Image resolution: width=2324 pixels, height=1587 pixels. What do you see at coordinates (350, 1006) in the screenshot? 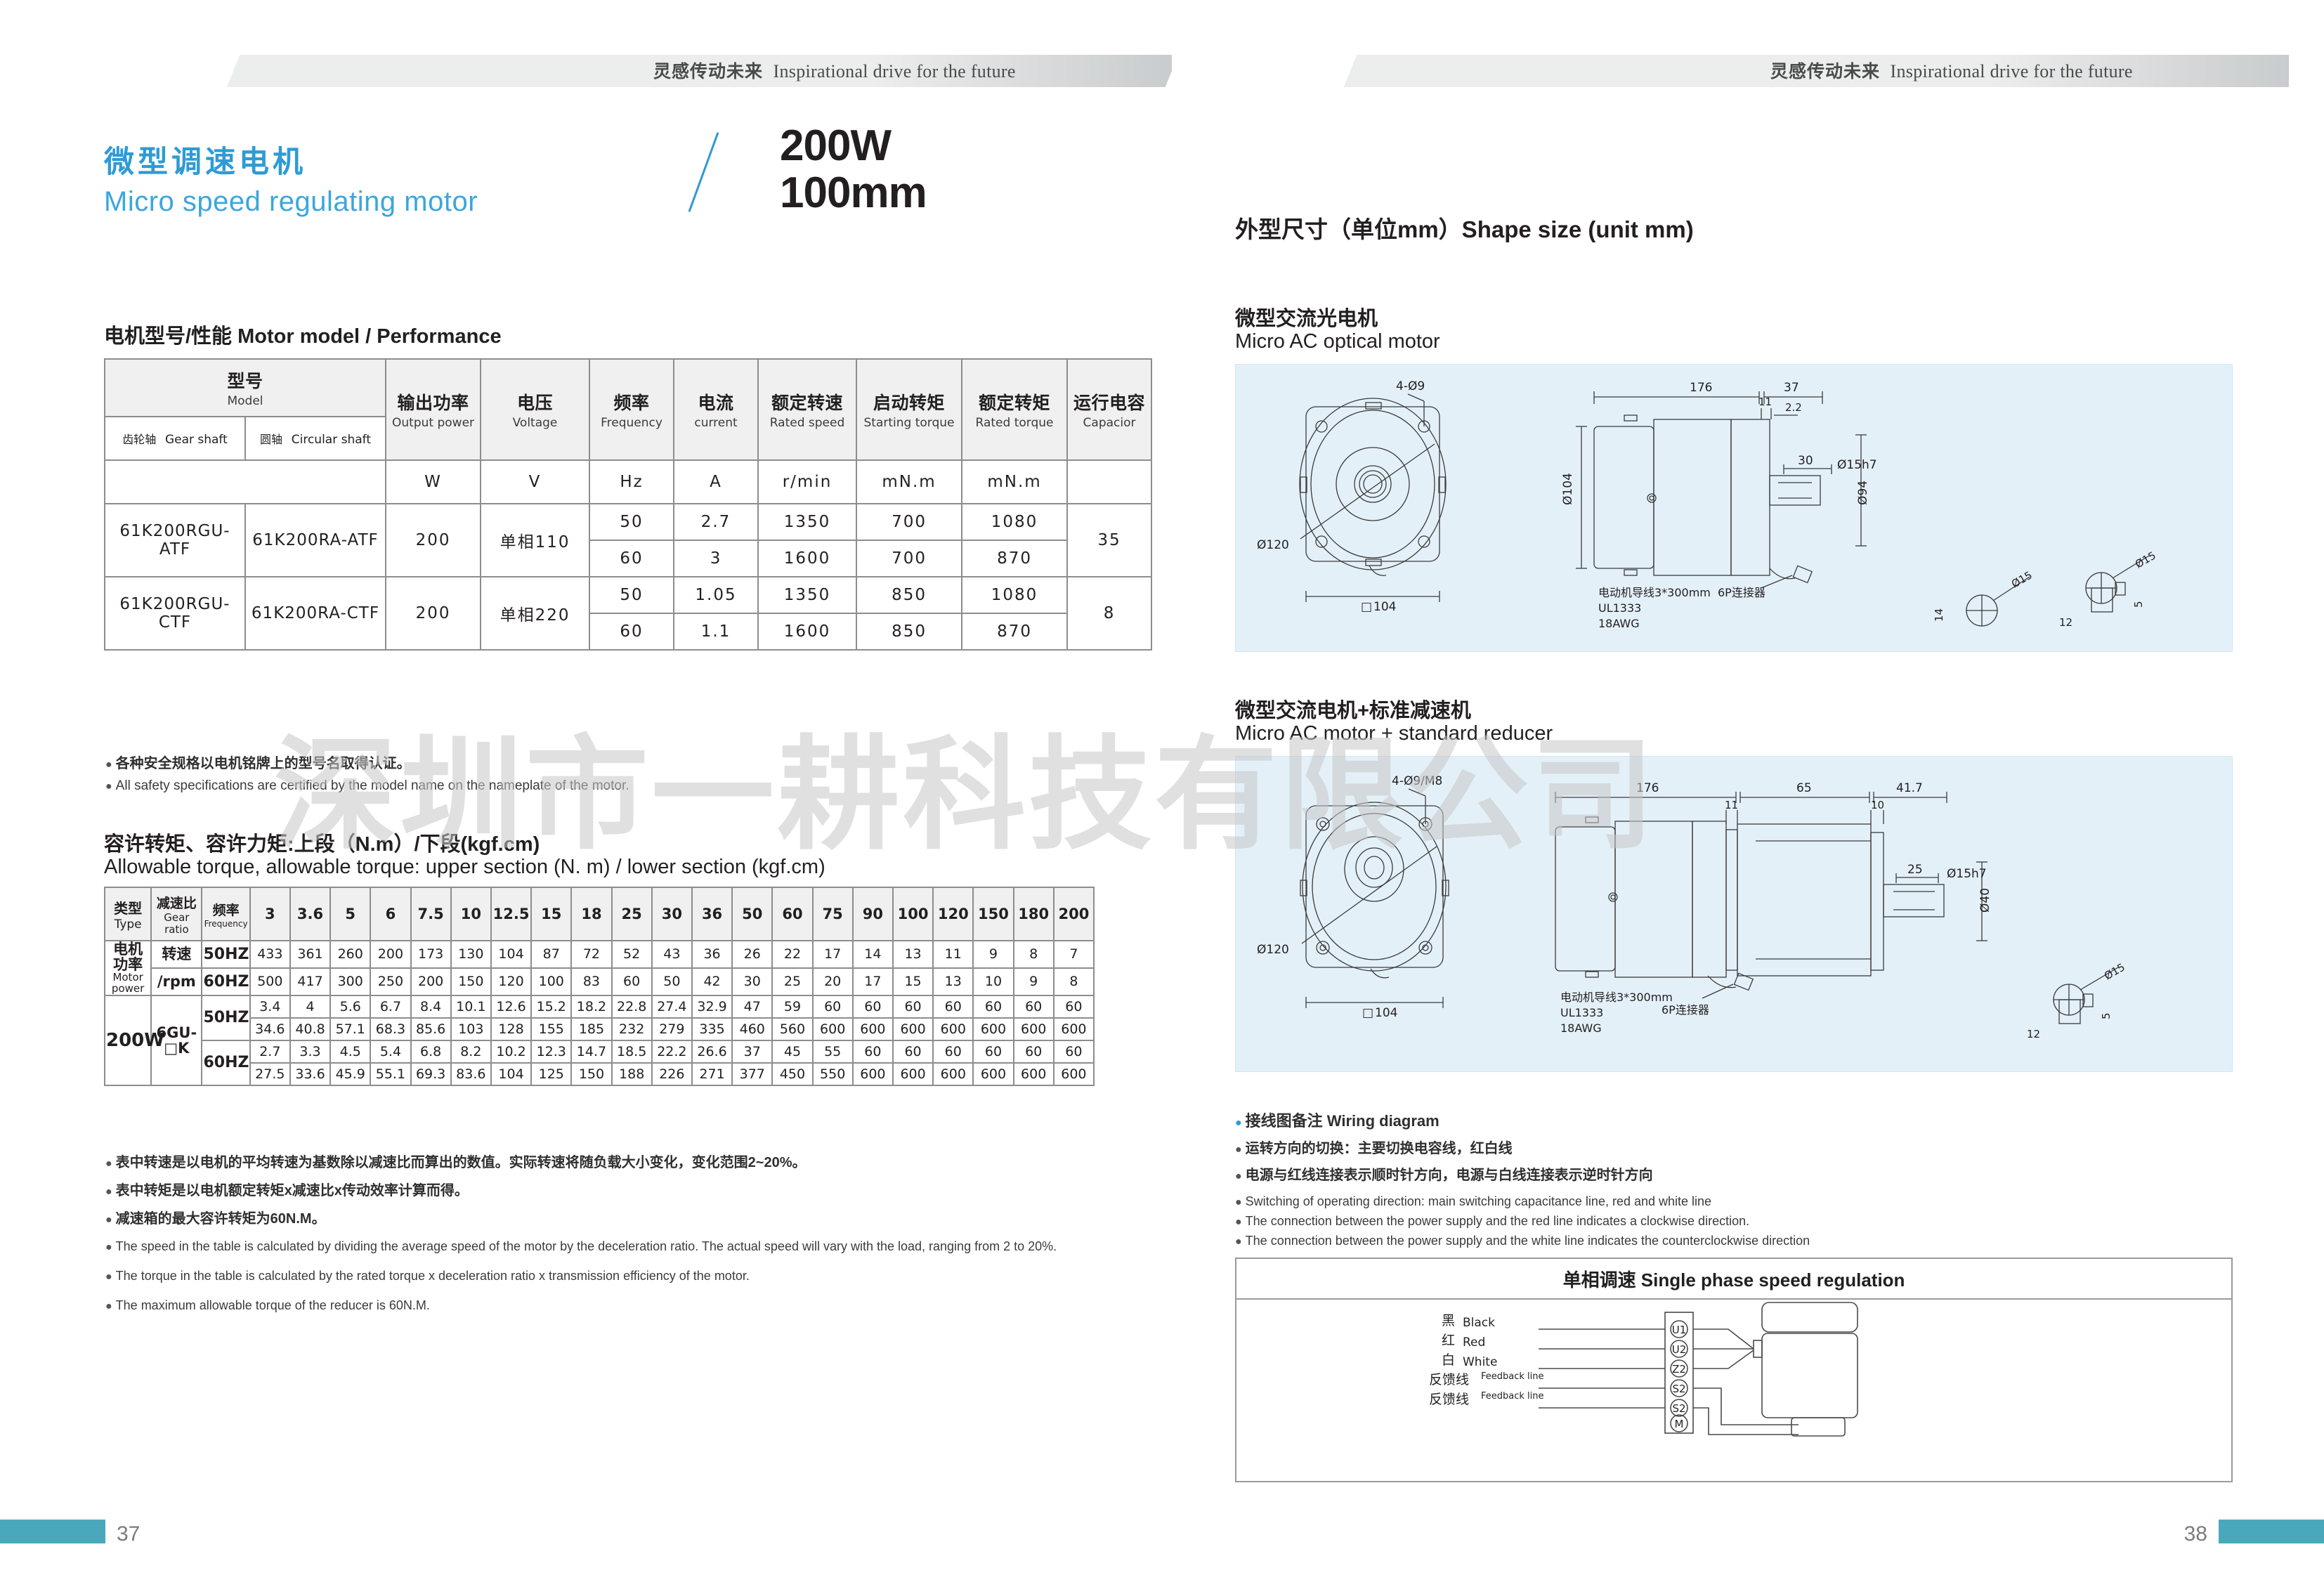
I see `cell-torque-upper: 5.6` at bounding box center [350, 1006].